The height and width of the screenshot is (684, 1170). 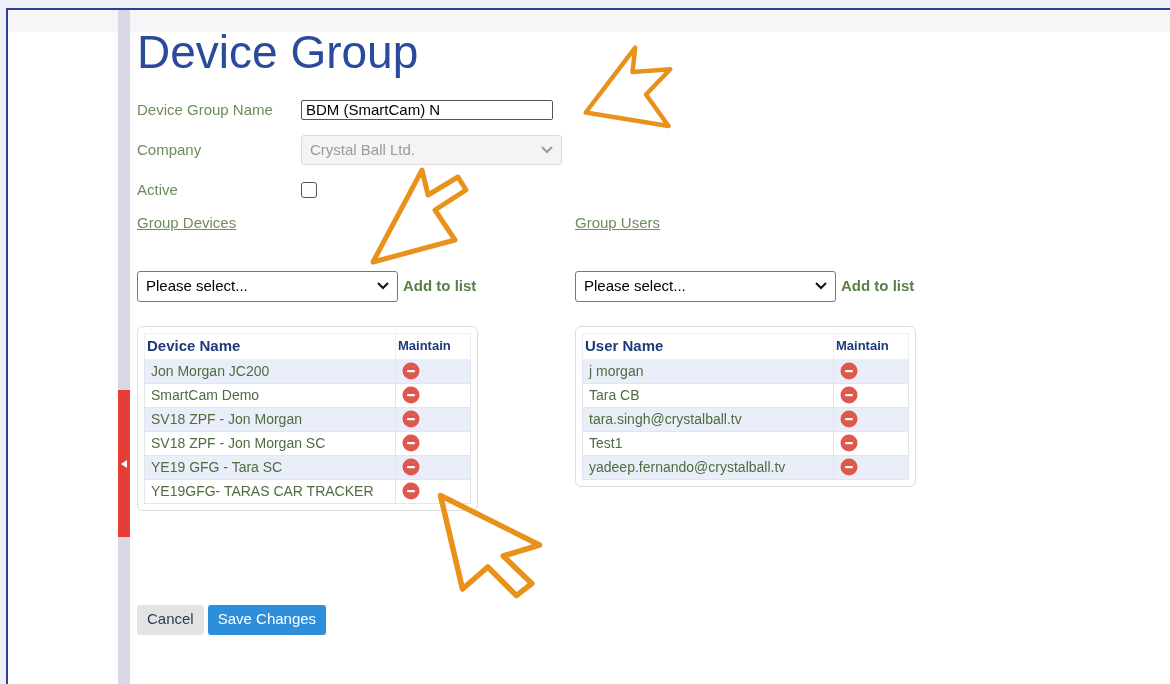 What do you see at coordinates (708, 346) in the screenshot?
I see `column-header: User Name` at bounding box center [708, 346].